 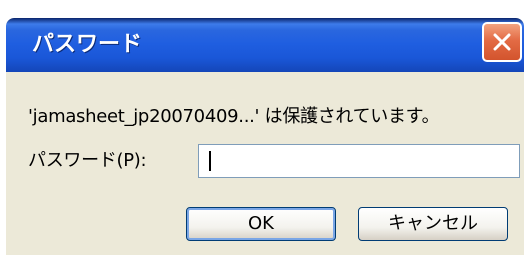 What do you see at coordinates (433, 224) in the screenshot?
I see `cancel-button: キャンセル` at bounding box center [433, 224].